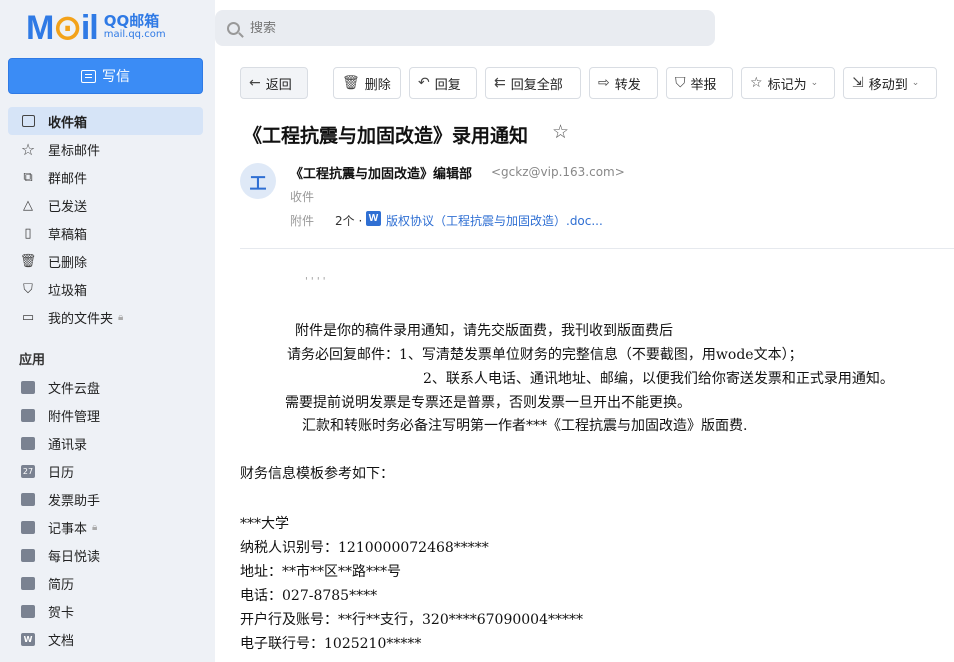 The width and height of the screenshot is (954, 662). Describe the element at coordinates (105, 233) in the screenshot. I see `sidebar-item-drafts: ▯ 草稿箱` at that location.